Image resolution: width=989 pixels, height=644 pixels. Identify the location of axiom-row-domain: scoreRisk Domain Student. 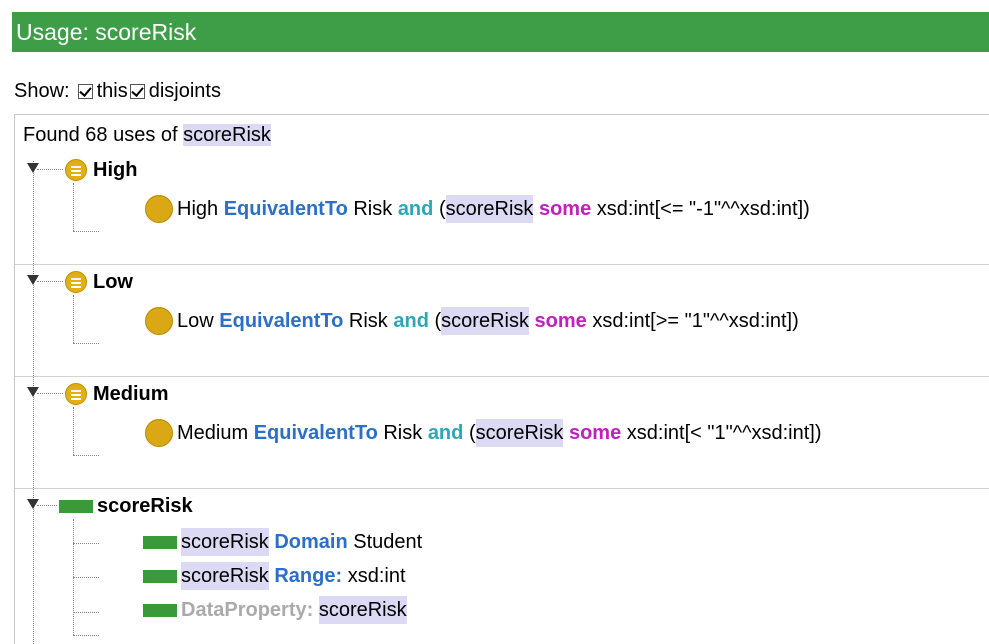
(282, 542).